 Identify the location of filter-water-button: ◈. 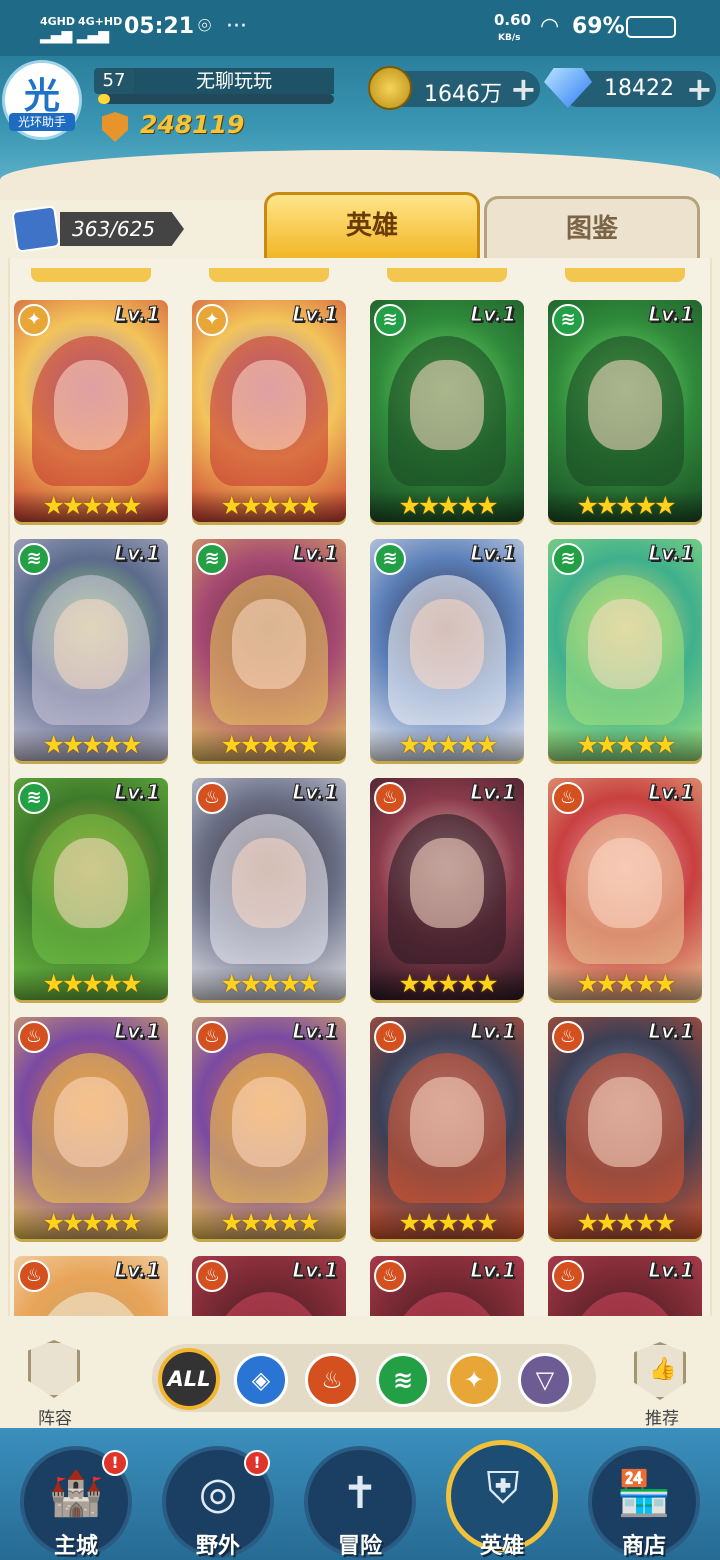
(261, 1380).